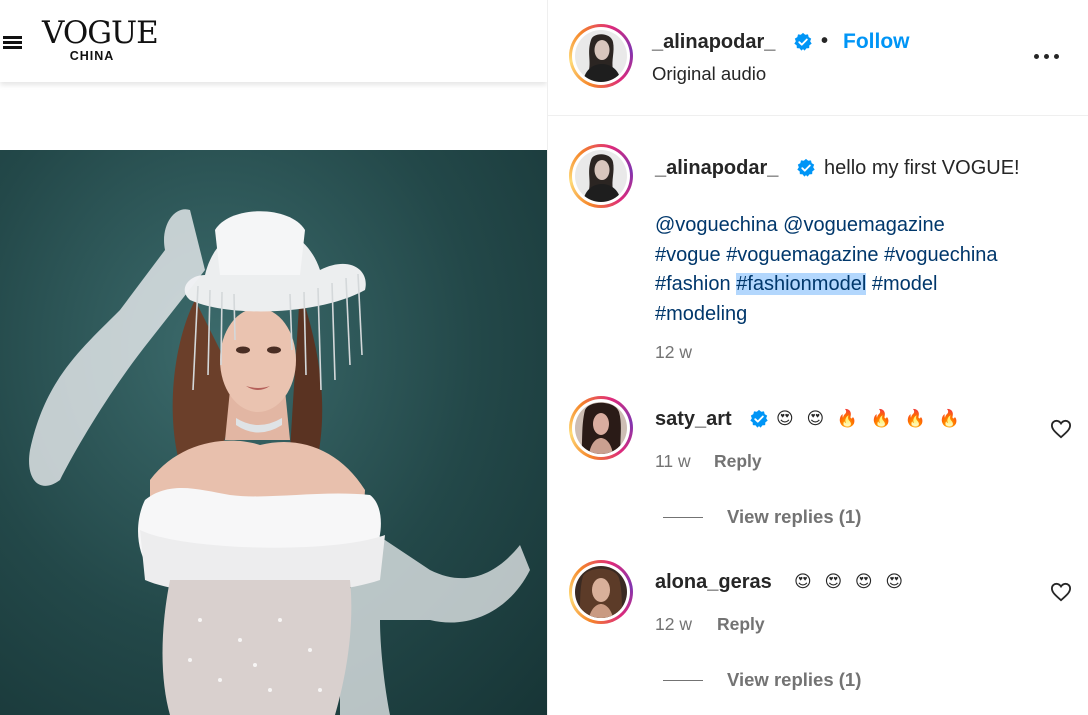 The width and height of the screenshot is (1088, 715). What do you see at coordinates (801, 284) in the screenshot?
I see `hashtag-fashionmodel: #fashionmodel` at bounding box center [801, 284].